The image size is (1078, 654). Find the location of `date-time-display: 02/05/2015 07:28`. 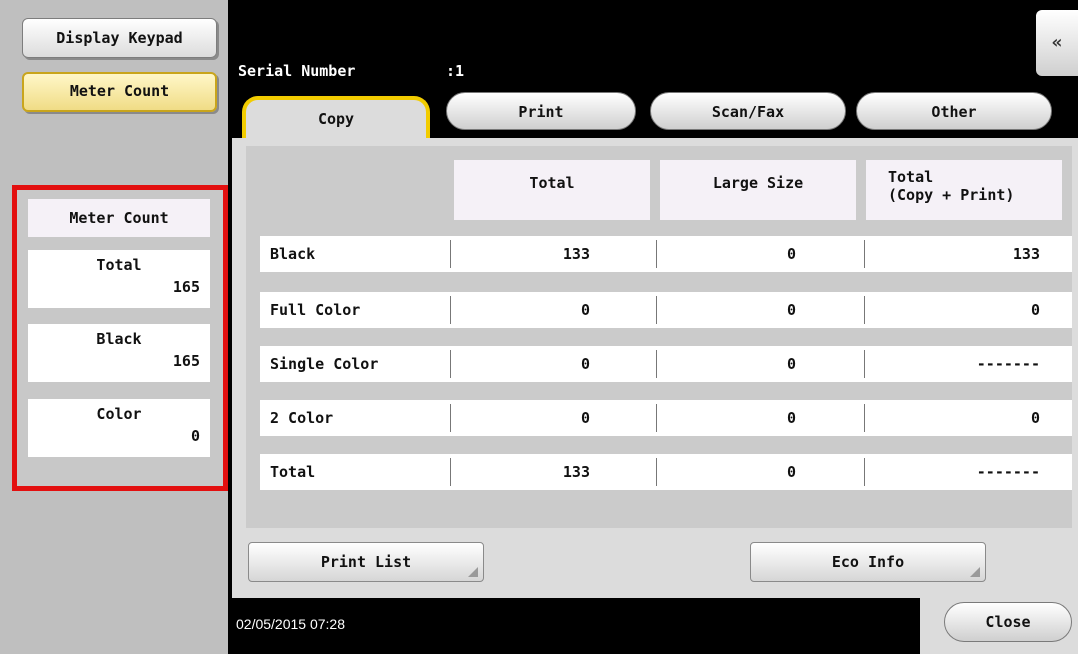

date-time-display: 02/05/2015 07:28 is located at coordinates (290, 624).